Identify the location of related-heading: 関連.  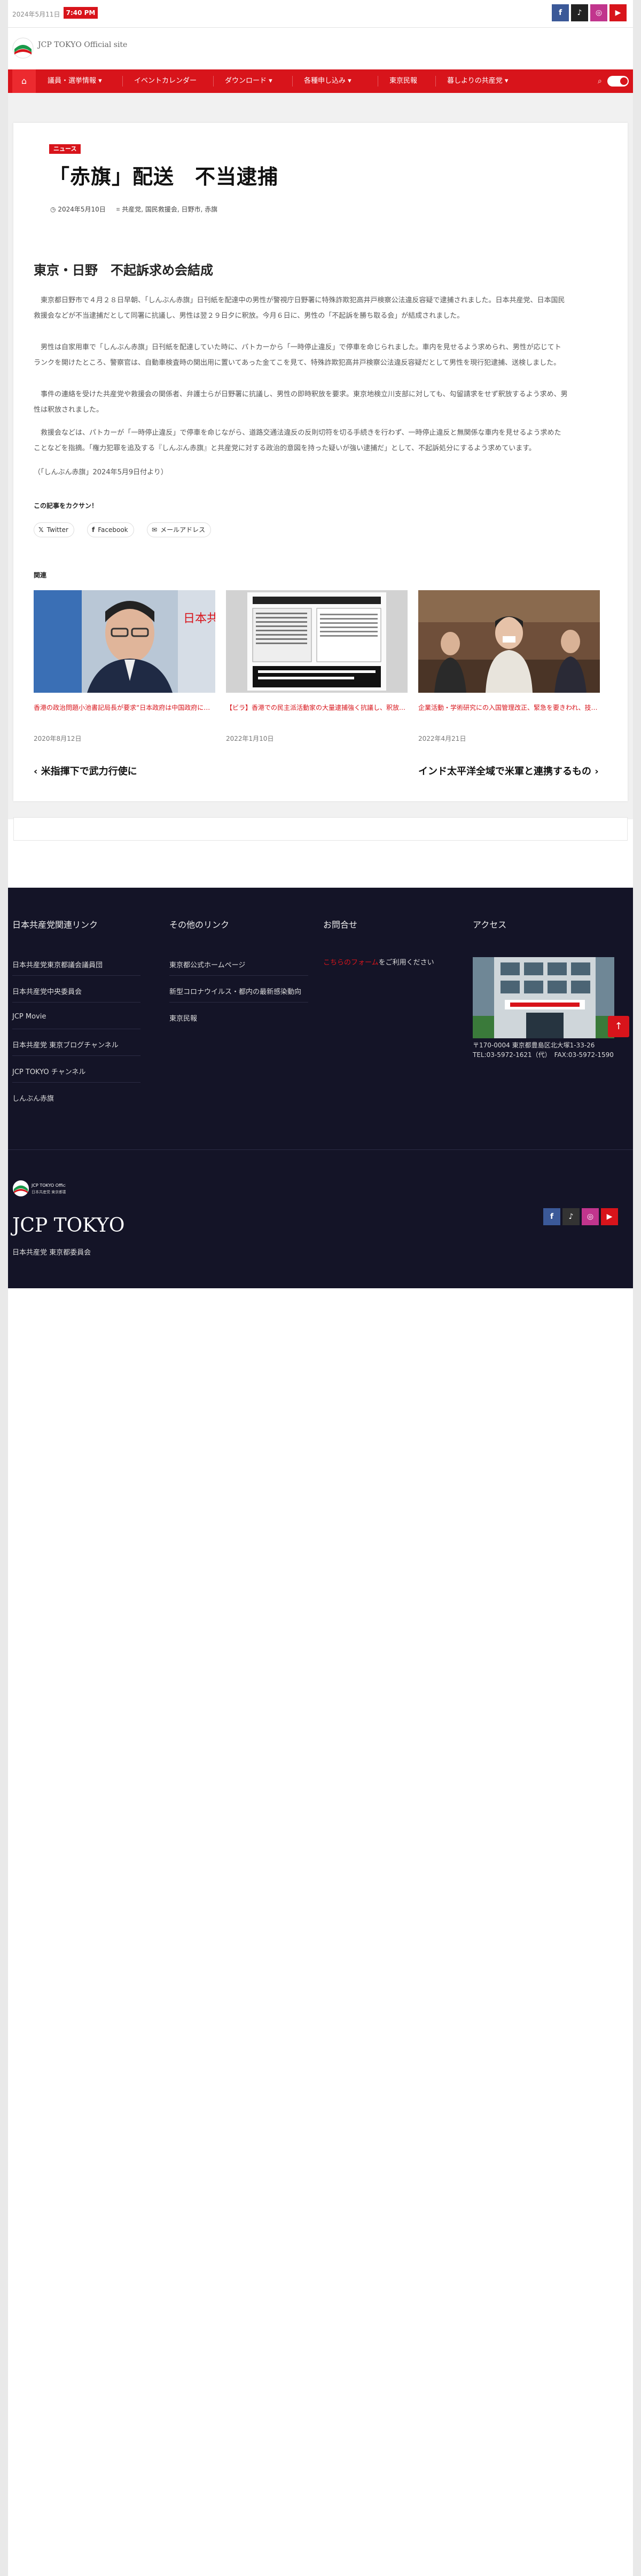
(40, 575).